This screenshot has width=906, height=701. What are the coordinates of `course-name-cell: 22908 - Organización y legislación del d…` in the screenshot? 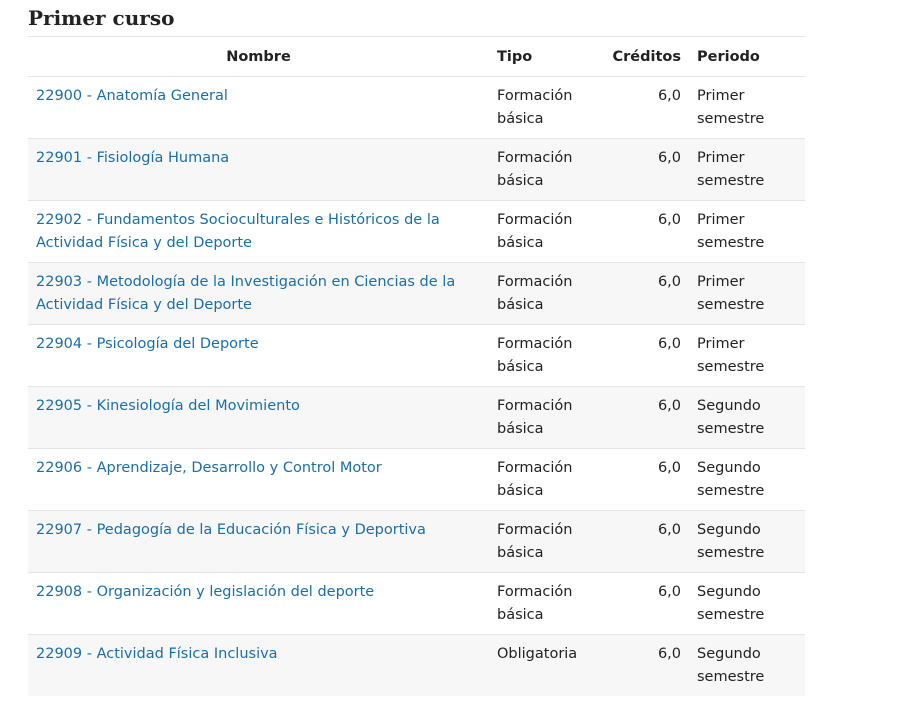 It's located at (258, 603).